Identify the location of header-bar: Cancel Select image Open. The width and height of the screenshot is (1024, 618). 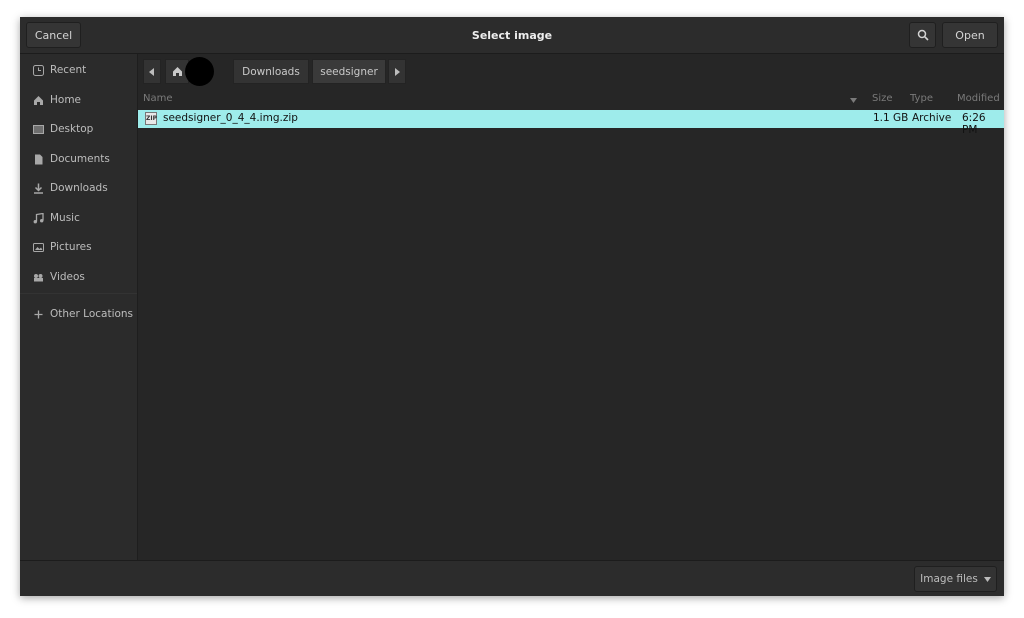
(512, 35).